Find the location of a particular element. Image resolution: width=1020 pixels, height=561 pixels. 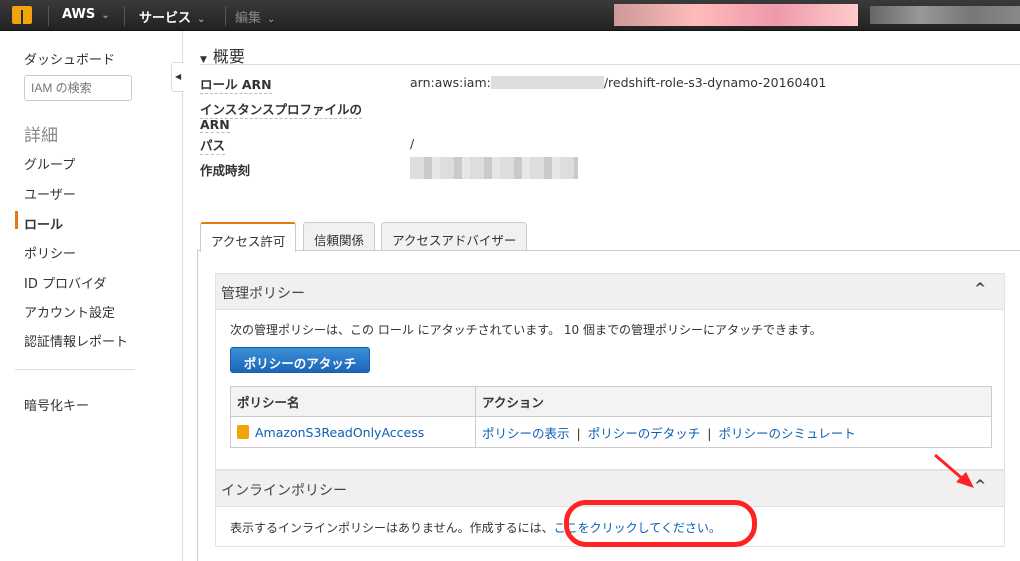

caret-down-icon: ▼ is located at coordinates (203, 60).